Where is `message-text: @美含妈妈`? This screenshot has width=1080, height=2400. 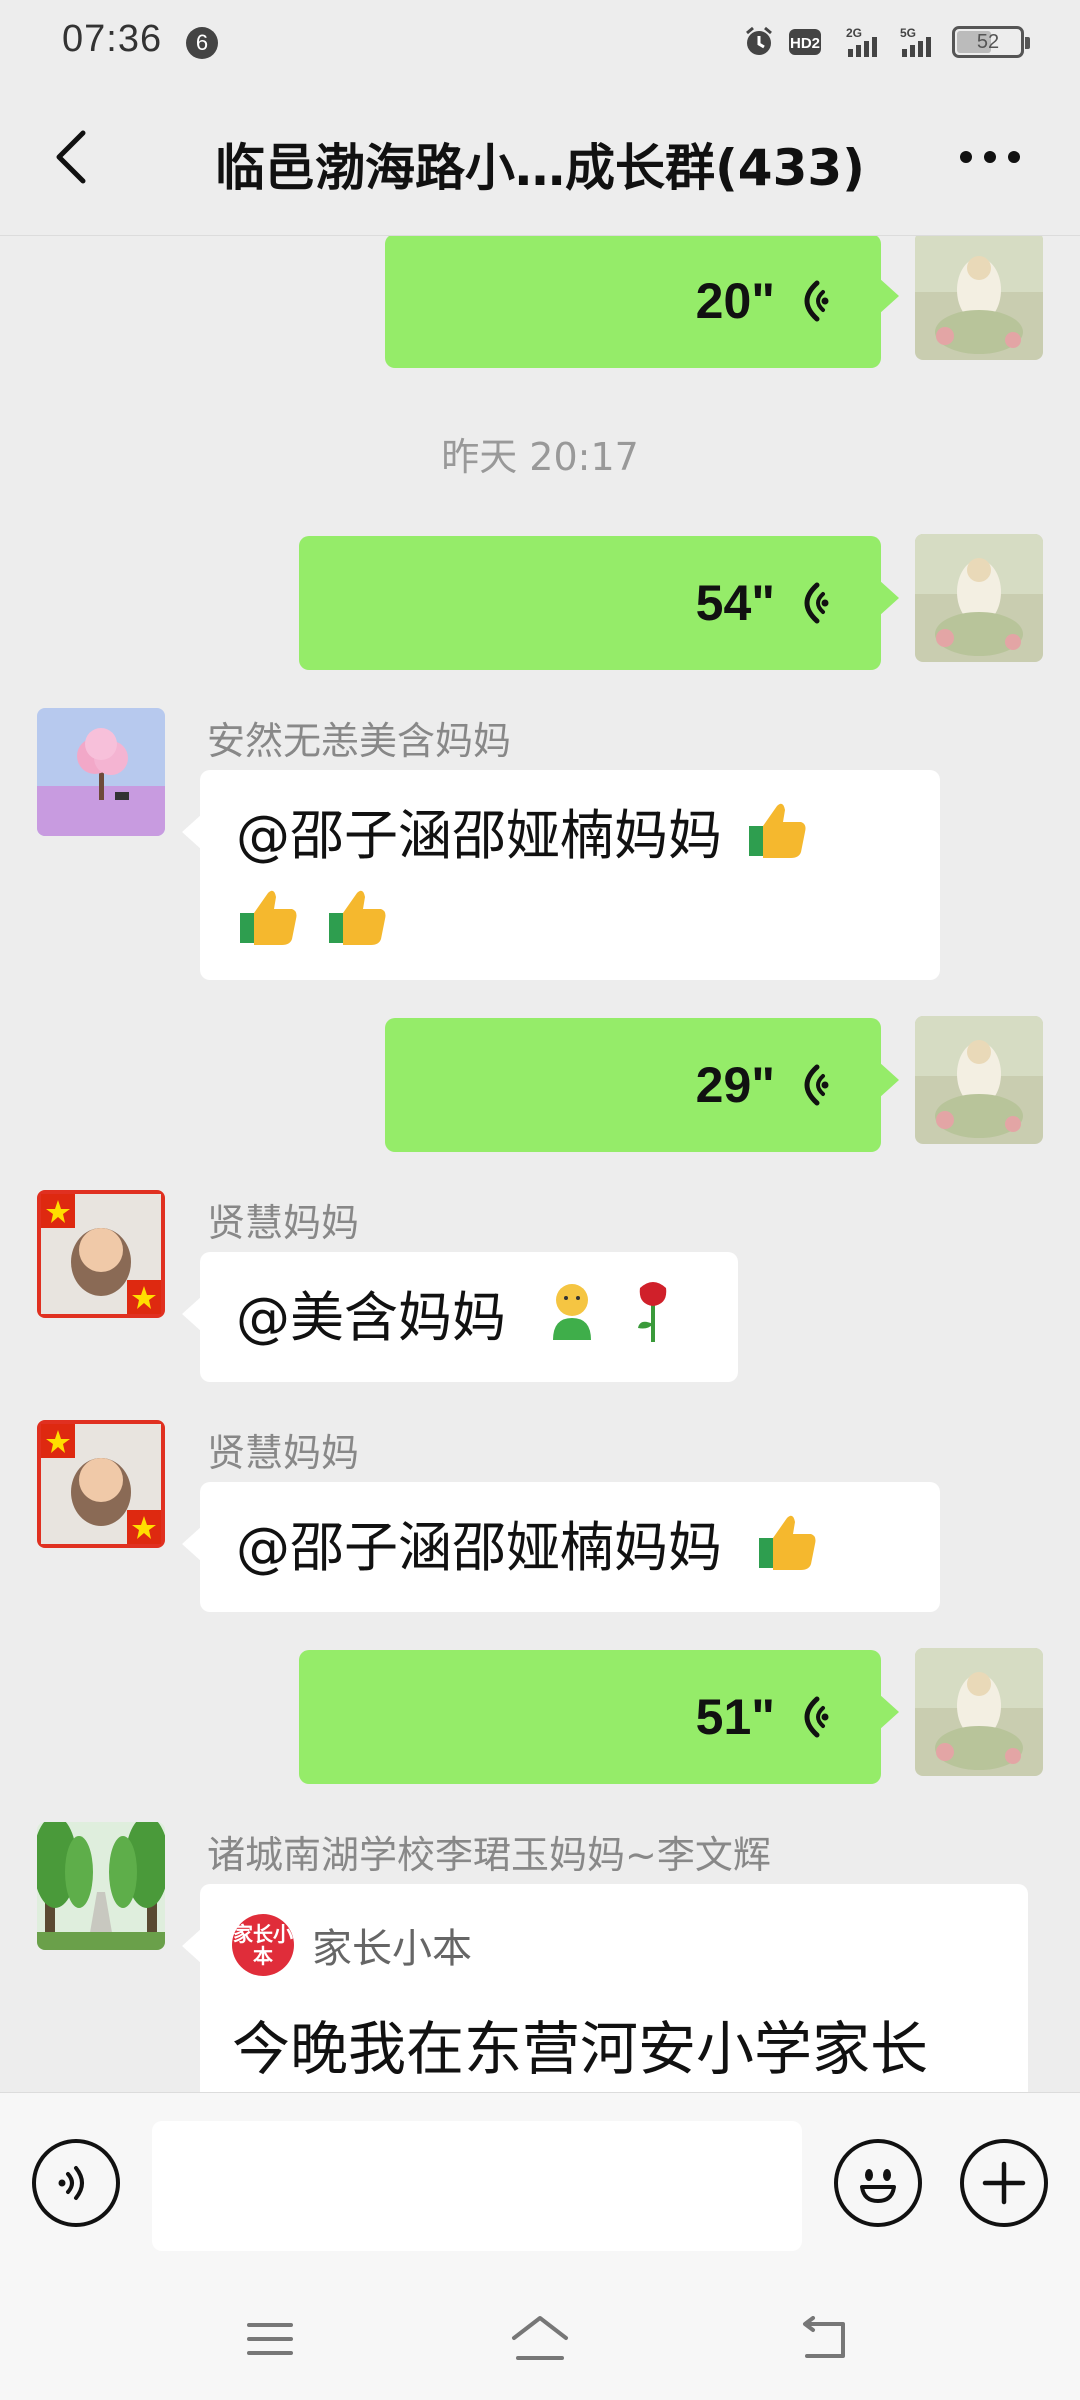 message-text: @美含妈妈 is located at coordinates (469, 1321).